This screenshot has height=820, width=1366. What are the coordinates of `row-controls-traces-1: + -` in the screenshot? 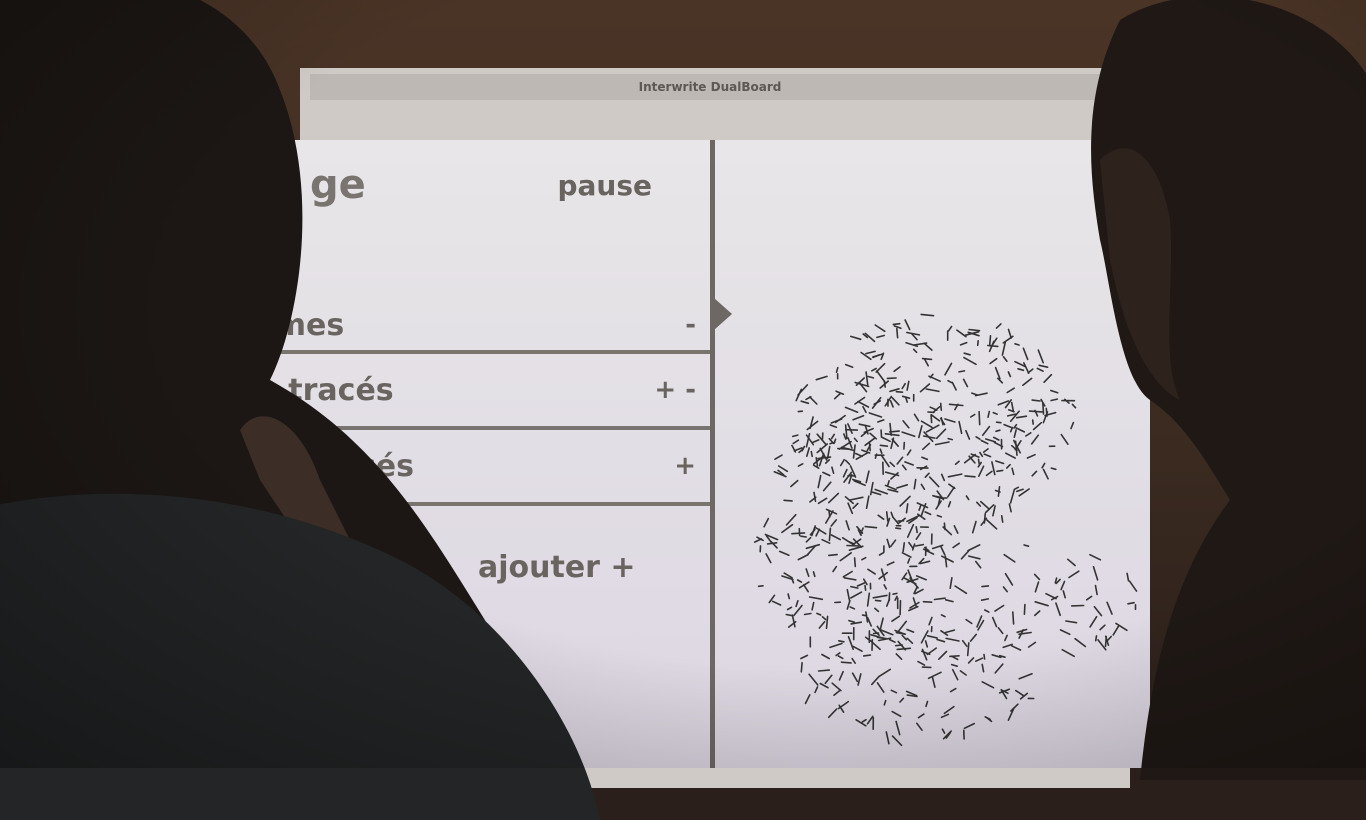 It's located at (675, 390).